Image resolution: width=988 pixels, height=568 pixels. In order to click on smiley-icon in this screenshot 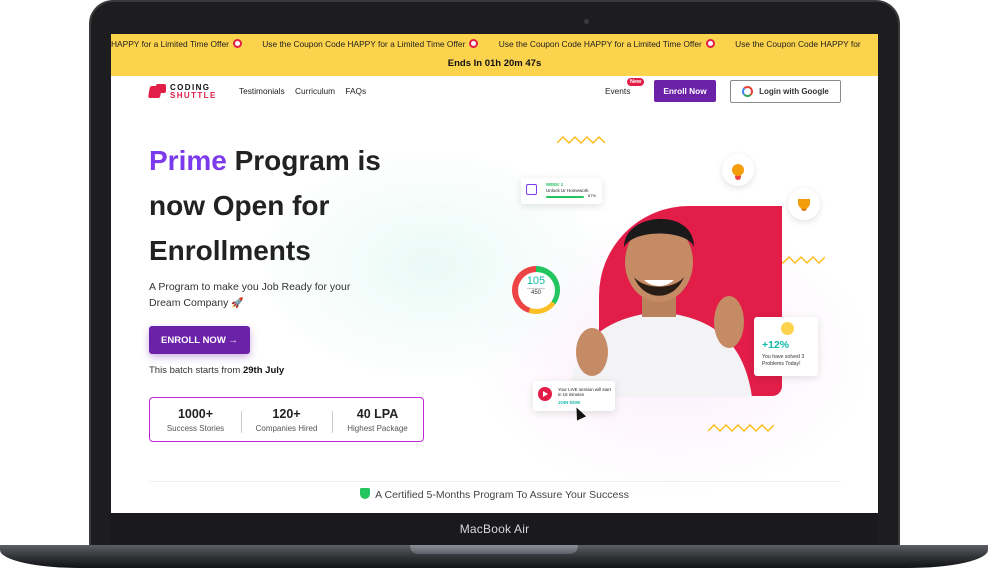, I will do `click(787, 328)`.